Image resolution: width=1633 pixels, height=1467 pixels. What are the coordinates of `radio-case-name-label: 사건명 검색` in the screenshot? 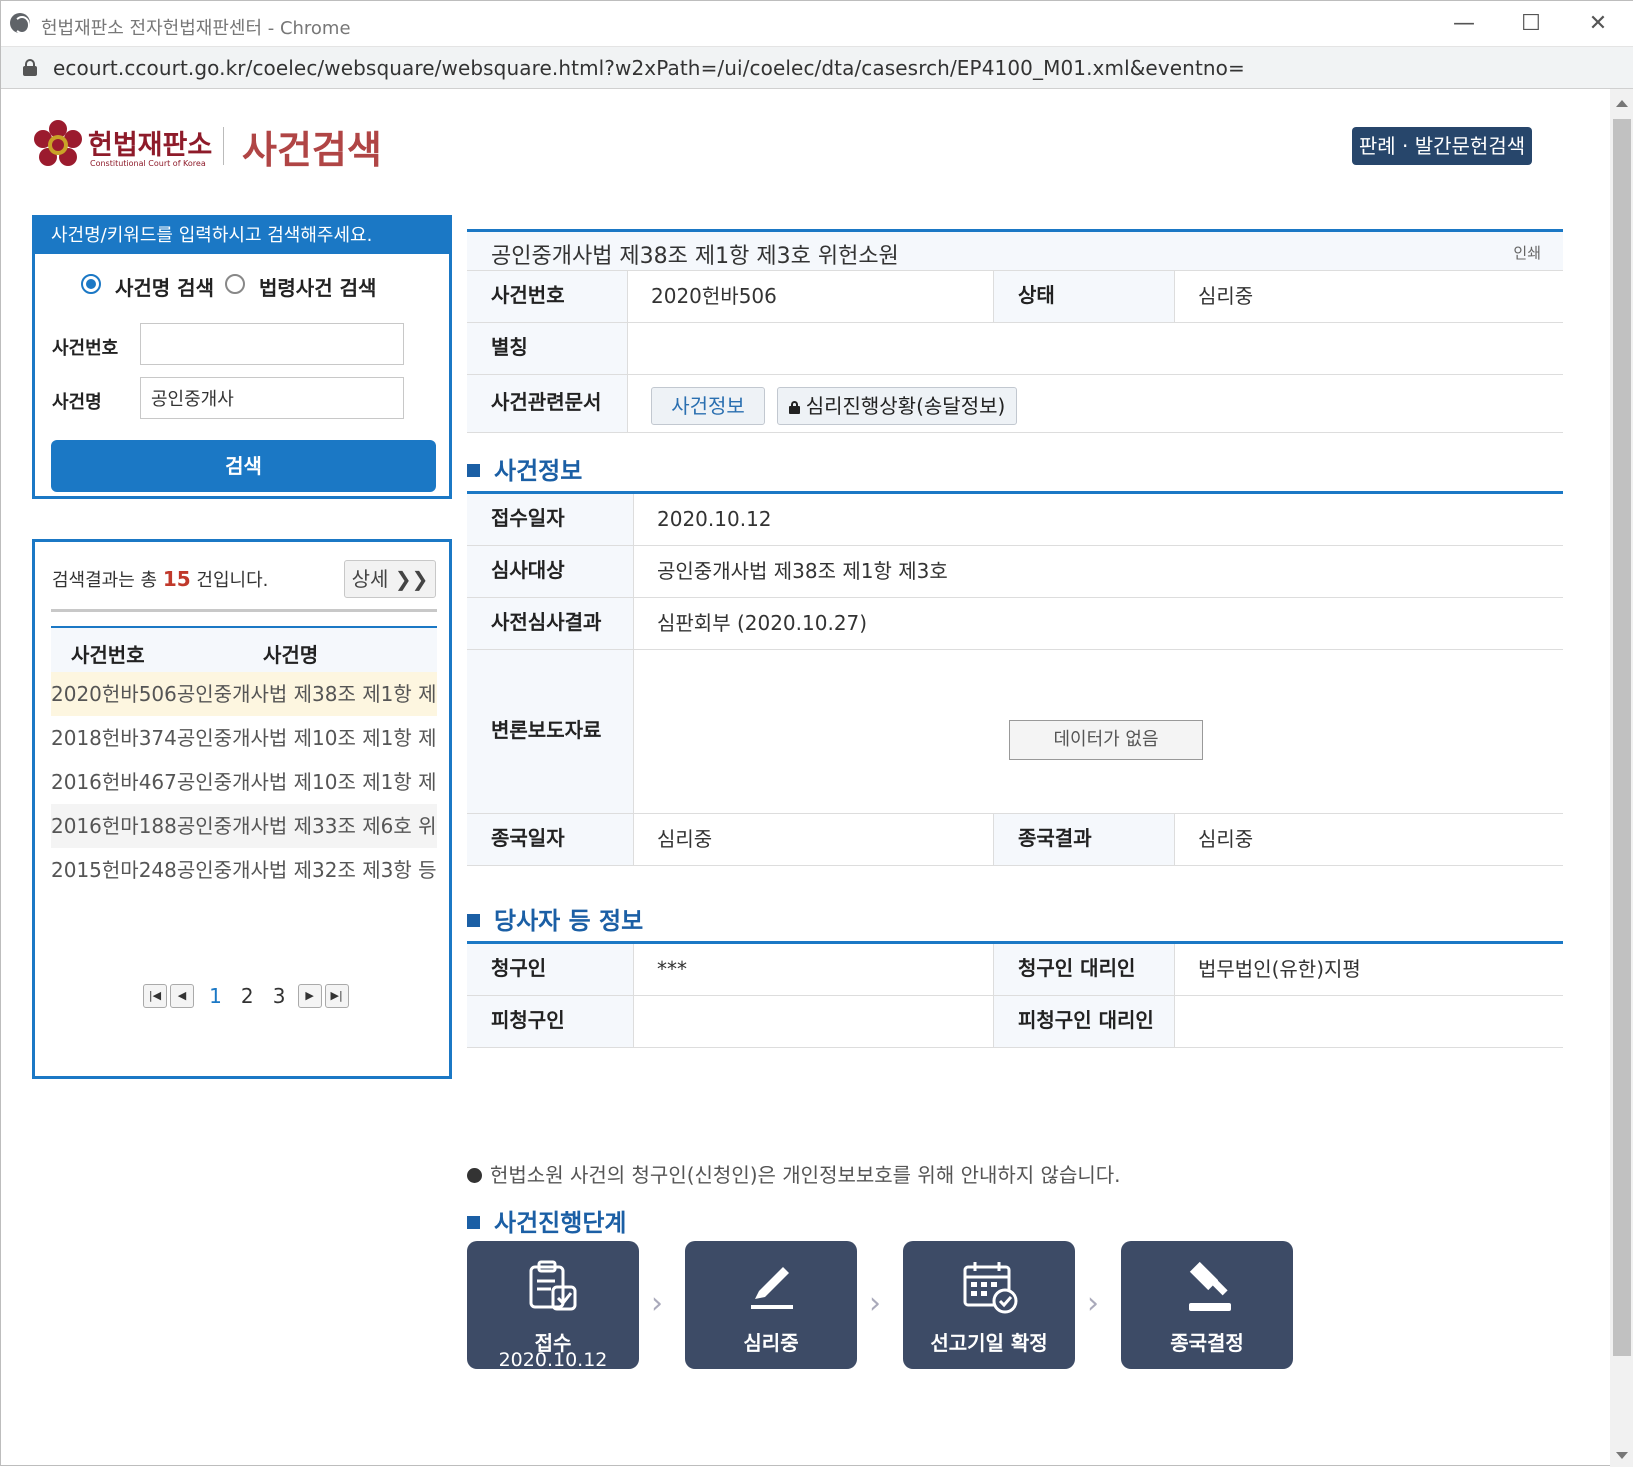 It's located at (164, 286).